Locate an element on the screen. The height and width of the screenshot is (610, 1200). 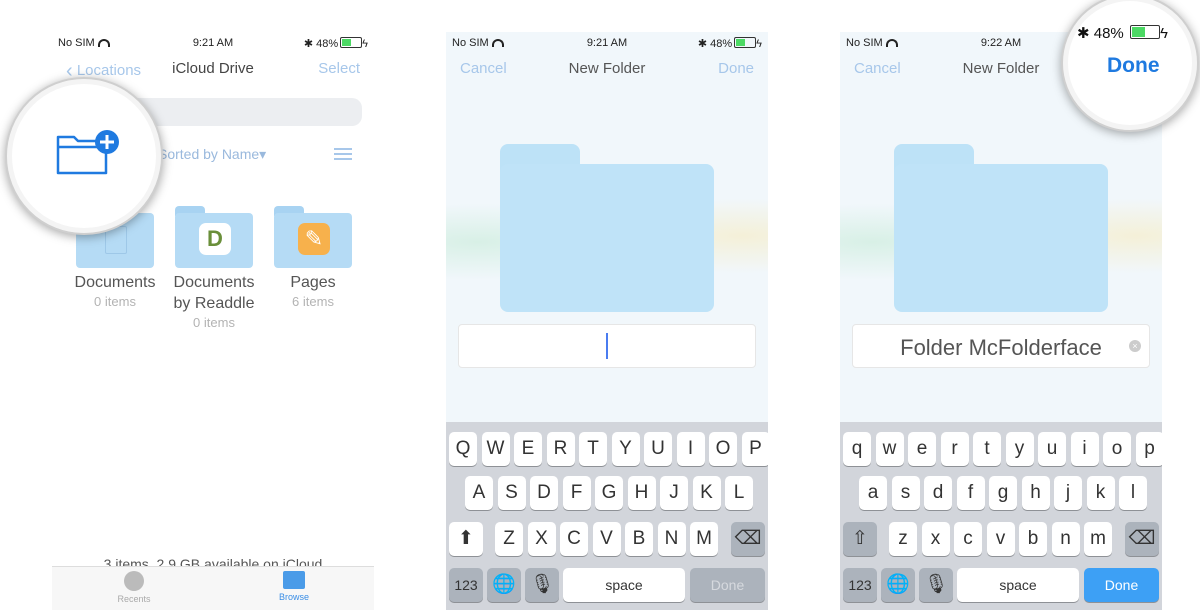
key-c: c is located at coordinates (968, 539).